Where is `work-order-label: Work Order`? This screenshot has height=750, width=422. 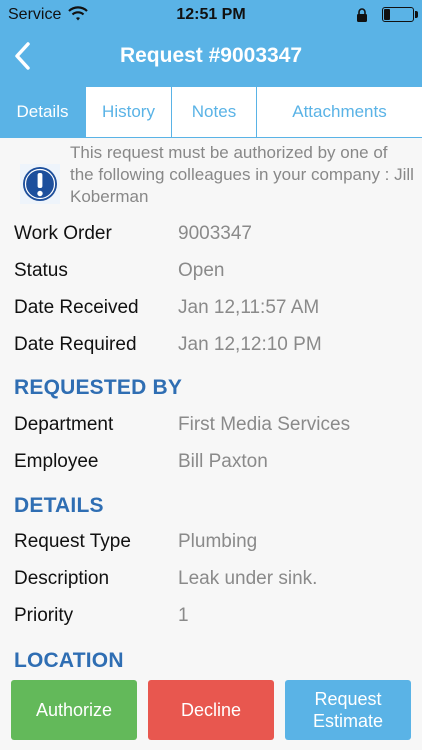 work-order-label: Work Order is located at coordinates (63, 233).